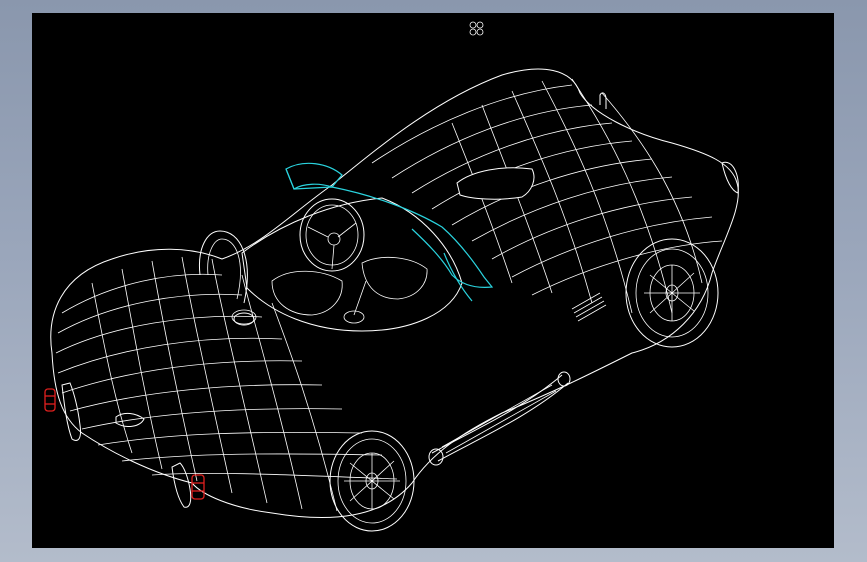 Image resolution: width=867 pixels, height=562 pixels. Describe the element at coordinates (332, 235) in the screenshot. I see `steering-wheel` at that location.